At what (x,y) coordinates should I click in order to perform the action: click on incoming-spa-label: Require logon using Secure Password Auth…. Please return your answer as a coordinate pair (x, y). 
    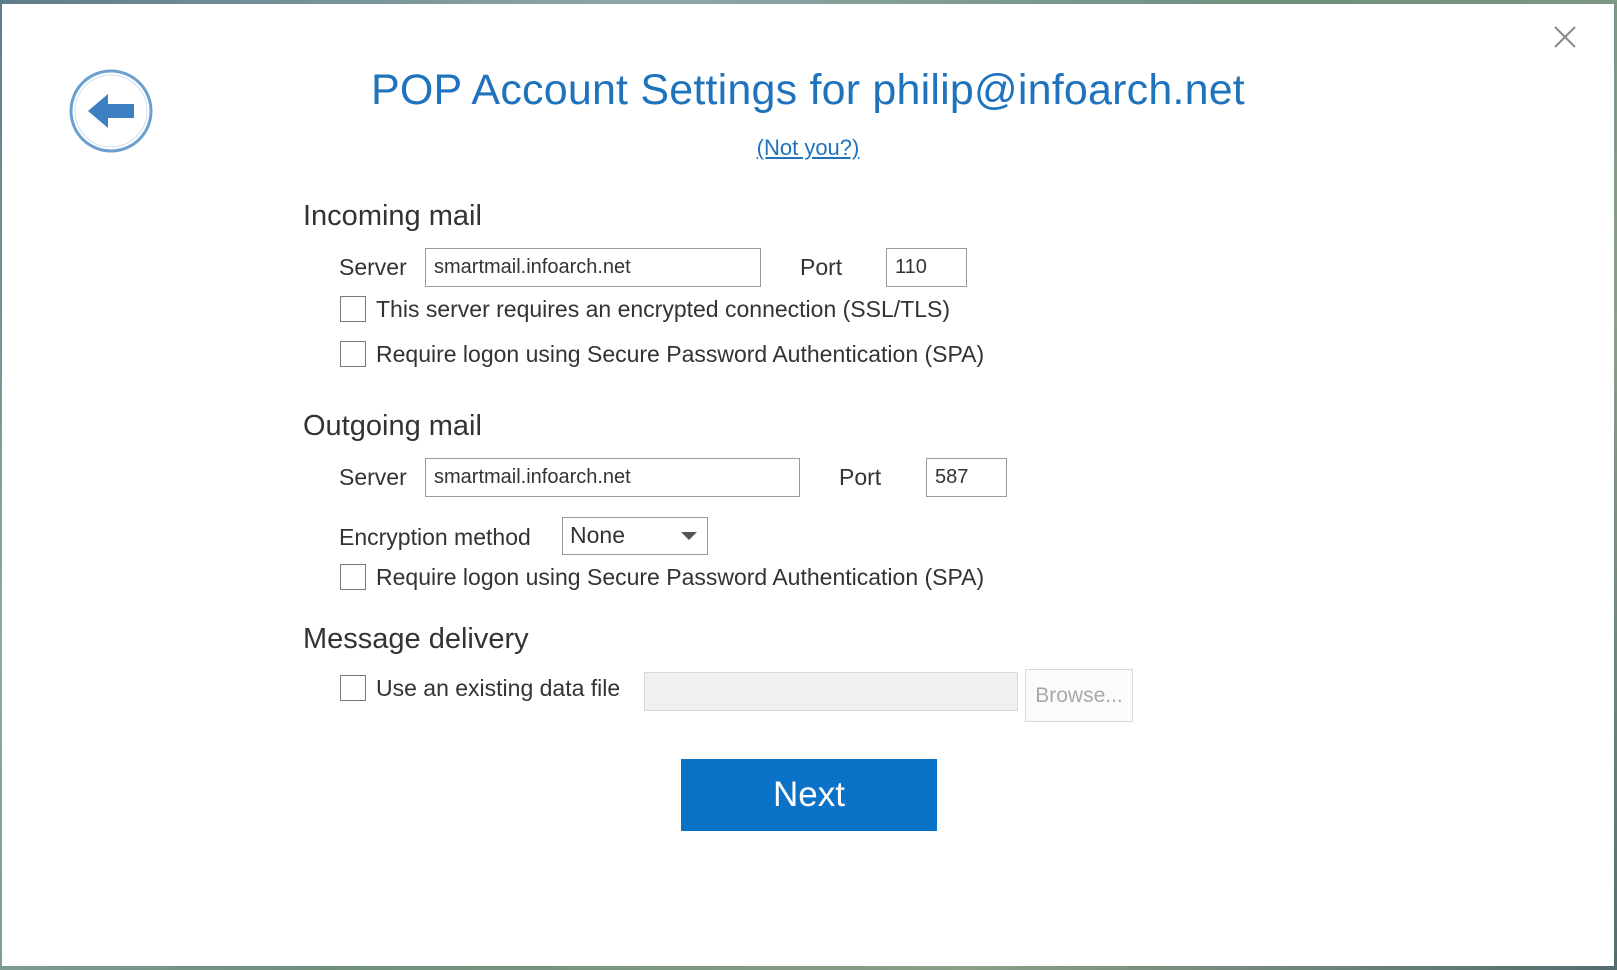
    Looking at the image, I should click on (680, 354).